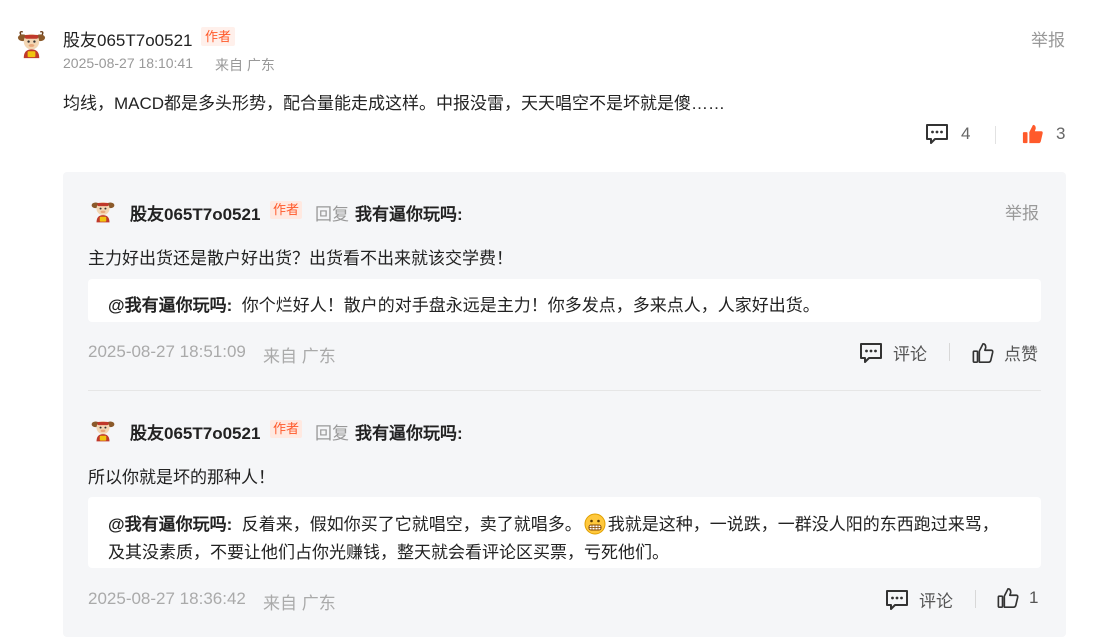 Image resolution: width=1099 pixels, height=641 pixels. I want to click on quoted-text-line2: 及其没素质，不要让他们占你光赚钱，整天就会看评论区买票，亏死他们。, so click(388, 552).